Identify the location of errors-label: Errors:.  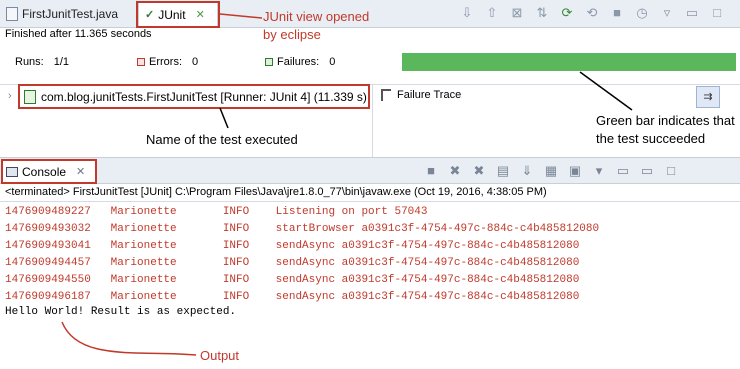
(165, 62).